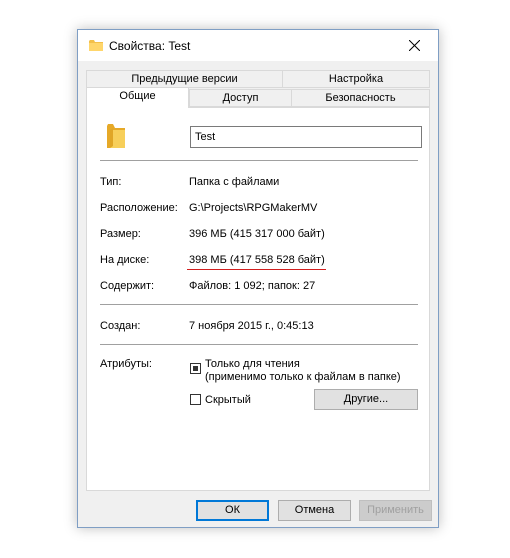 The width and height of the screenshot is (510, 558). I want to click on readonly-checkbox, so click(195, 368).